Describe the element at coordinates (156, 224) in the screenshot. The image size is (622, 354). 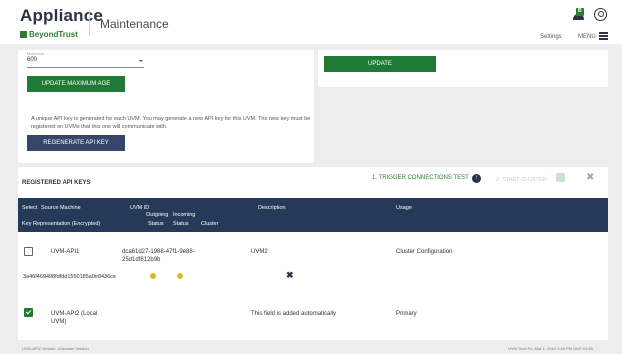
I see `col-outgoing-status: Status` at that location.